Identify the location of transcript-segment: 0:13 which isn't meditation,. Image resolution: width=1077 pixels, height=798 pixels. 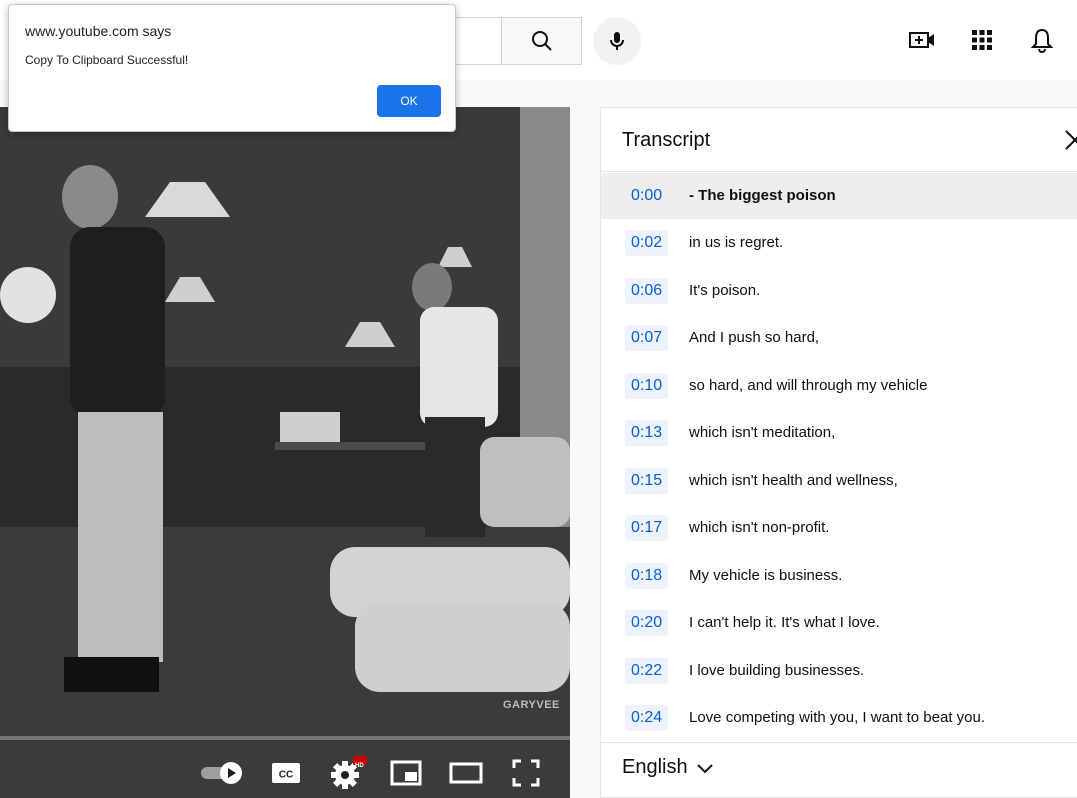
(839, 433).